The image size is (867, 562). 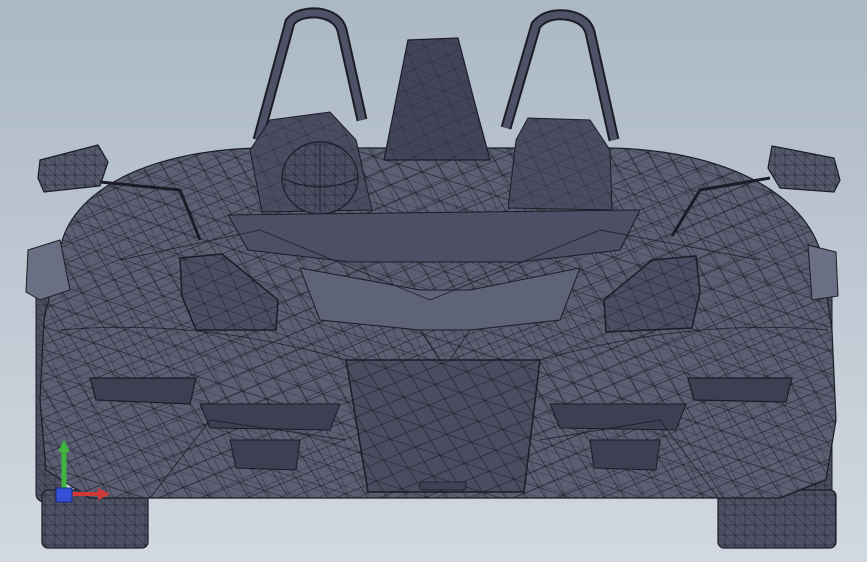 I want to click on seat-right, so click(x=560, y=164).